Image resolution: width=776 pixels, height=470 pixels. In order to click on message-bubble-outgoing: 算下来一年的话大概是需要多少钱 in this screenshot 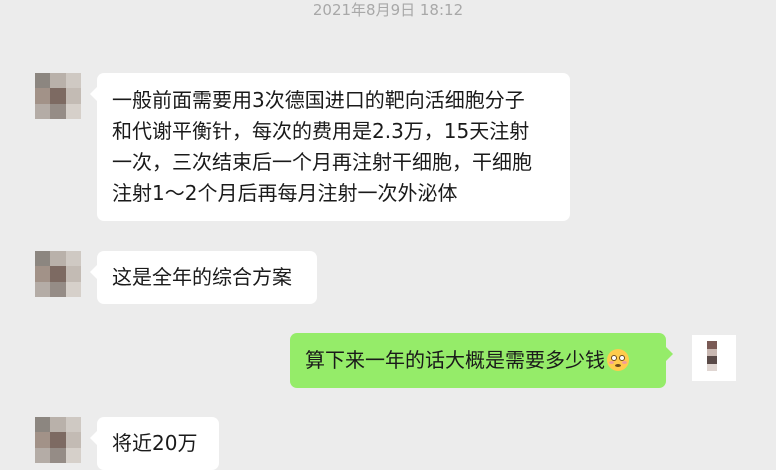, I will do `click(481, 360)`.